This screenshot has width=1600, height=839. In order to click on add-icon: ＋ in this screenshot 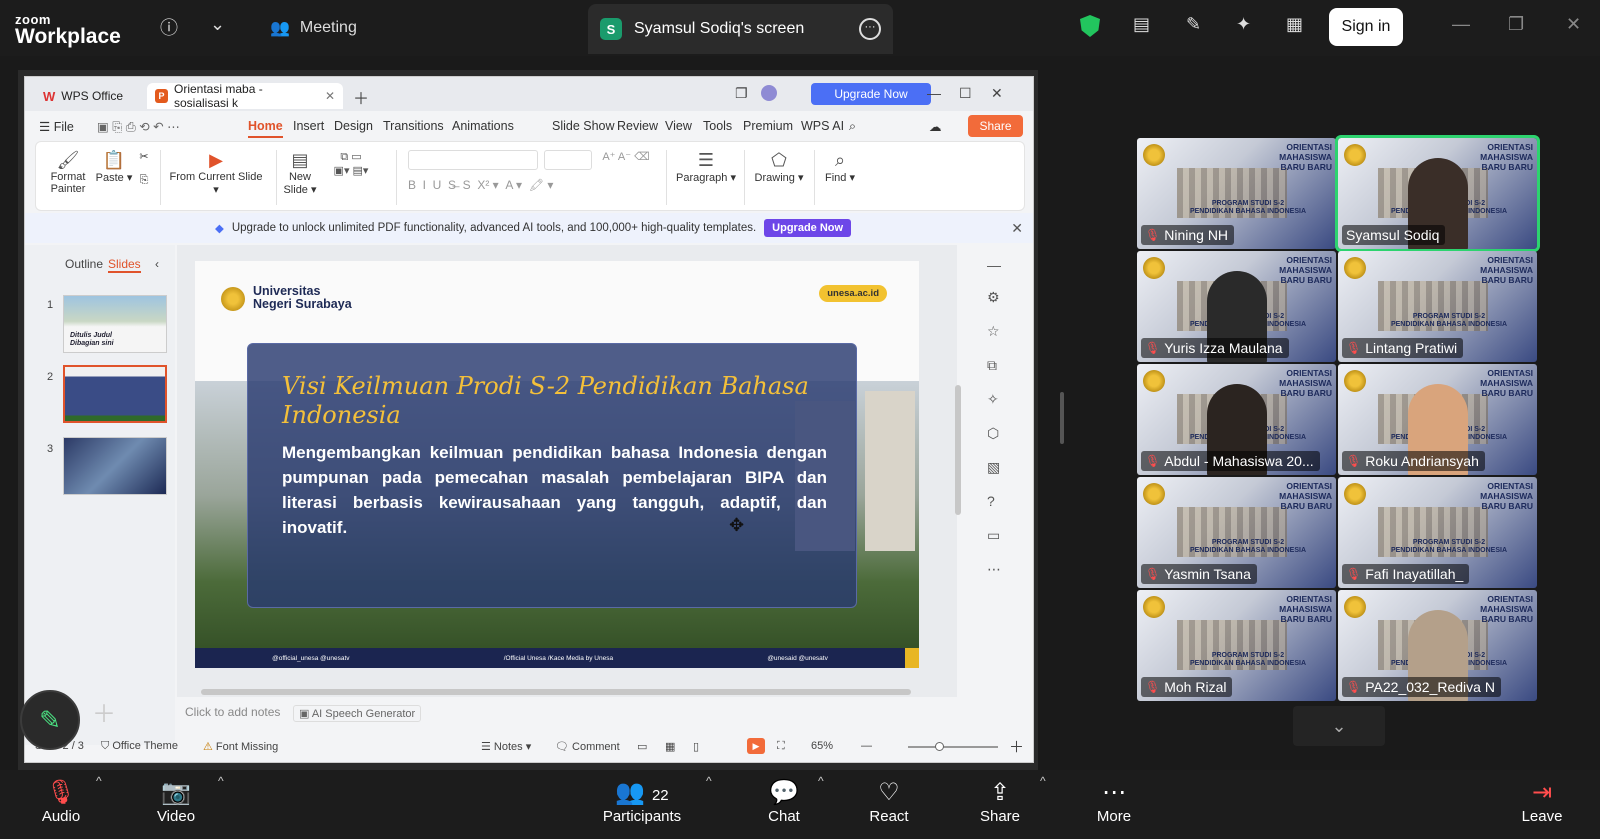, I will do `click(104, 711)`.